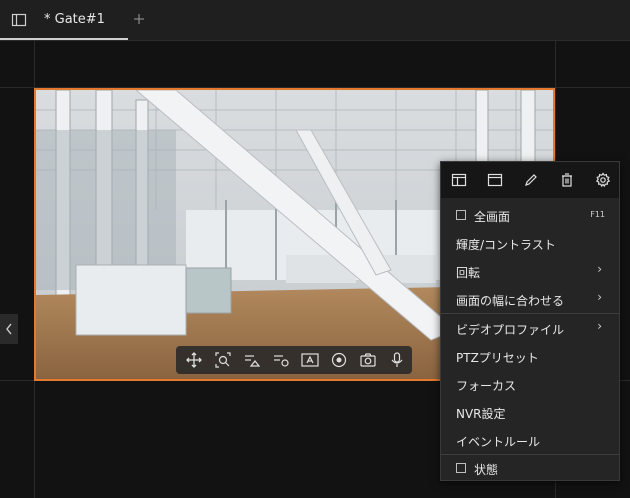  I want to click on menu-item-event-rules: イベントルール, so click(530, 441).